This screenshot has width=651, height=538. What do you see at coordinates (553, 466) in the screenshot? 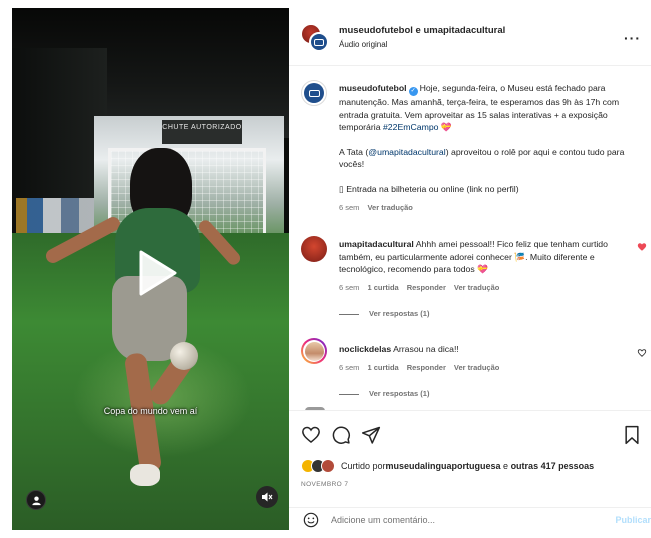
I see `likes-others-link: outras 417 pessoas` at bounding box center [553, 466].